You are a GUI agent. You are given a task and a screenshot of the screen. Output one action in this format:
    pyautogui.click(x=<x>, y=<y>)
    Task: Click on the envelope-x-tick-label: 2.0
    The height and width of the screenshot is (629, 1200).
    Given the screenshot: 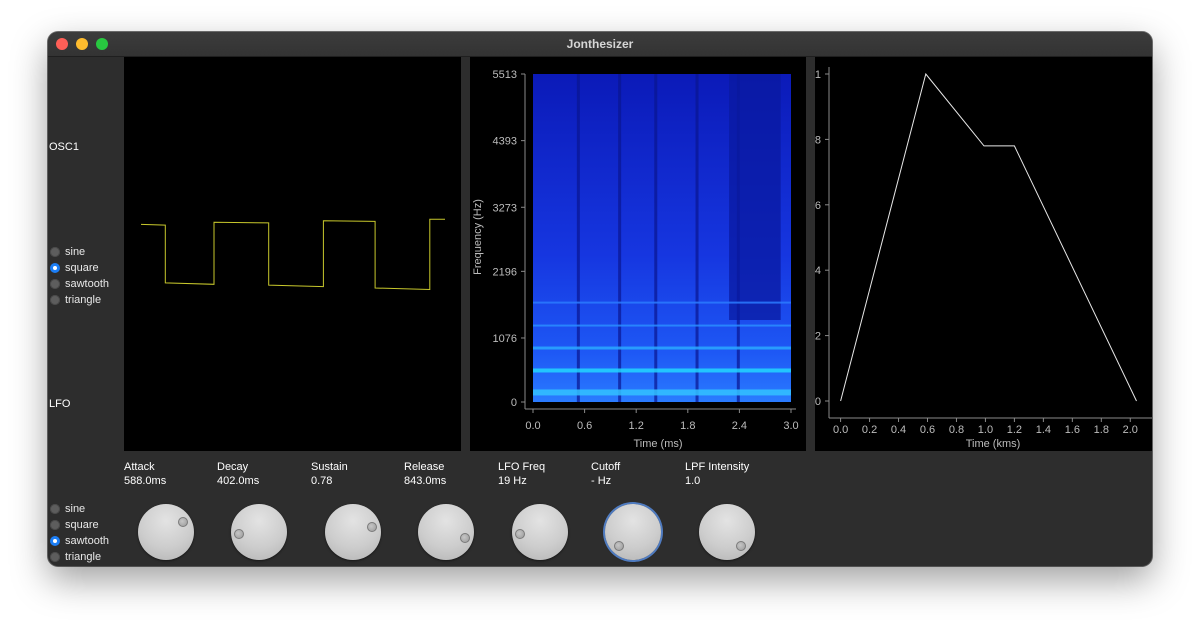 What is the action you would take?
    pyautogui.click(x=1130, y=430)
    